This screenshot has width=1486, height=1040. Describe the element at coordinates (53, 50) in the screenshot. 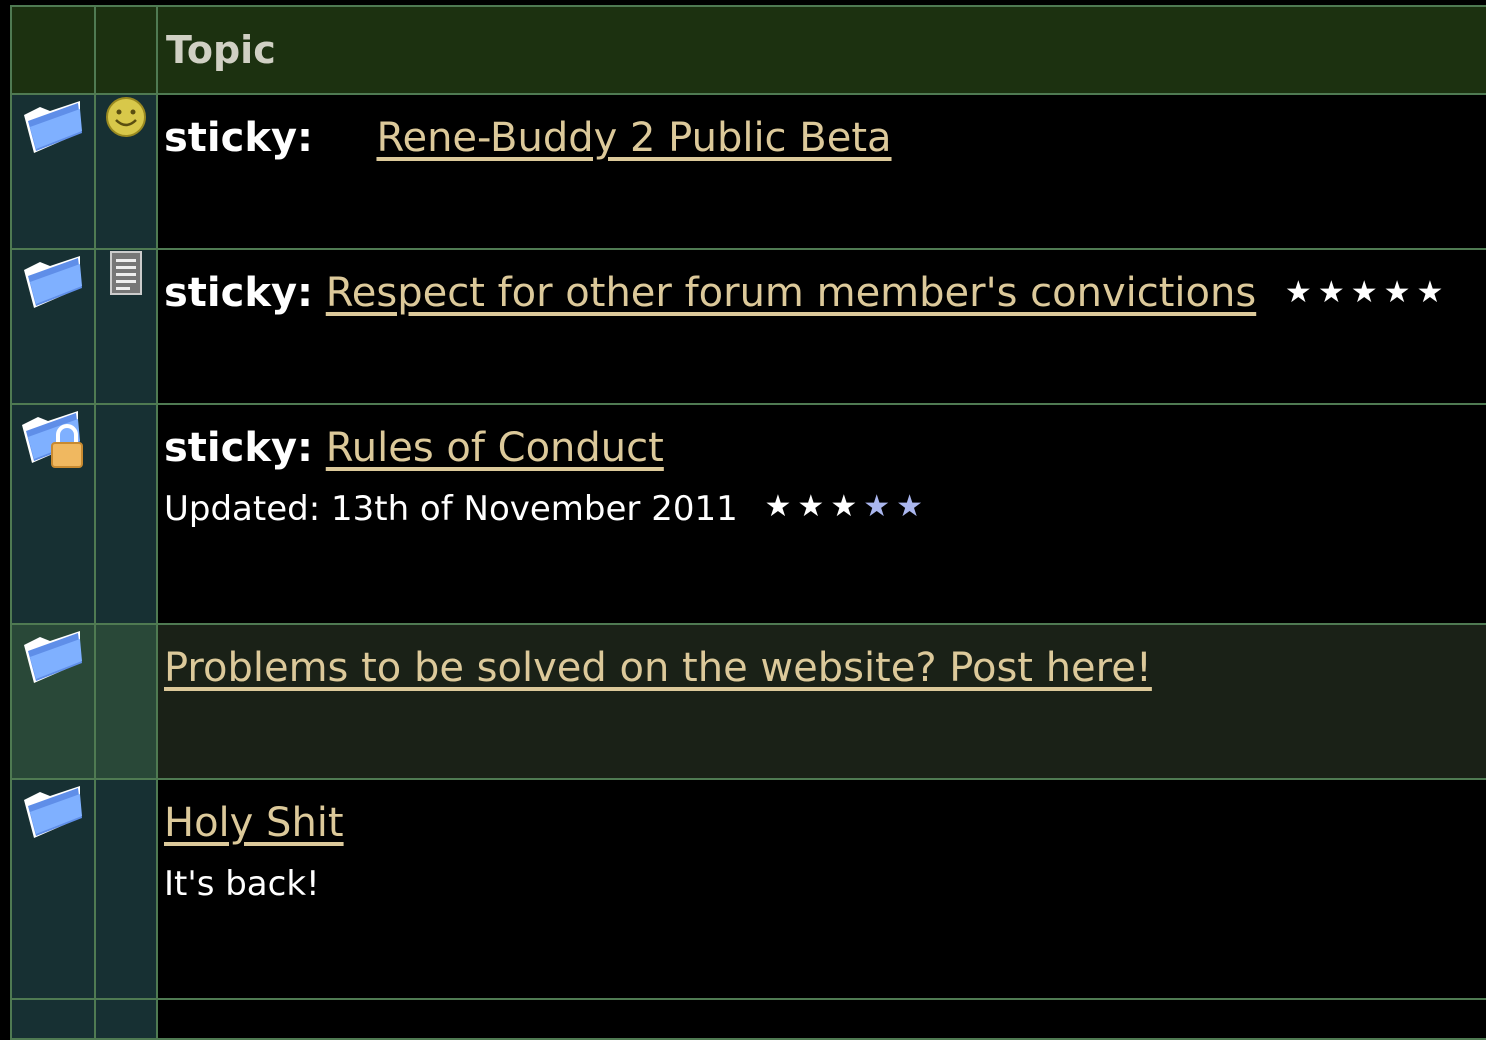

I see `header-status-cell` at that location.